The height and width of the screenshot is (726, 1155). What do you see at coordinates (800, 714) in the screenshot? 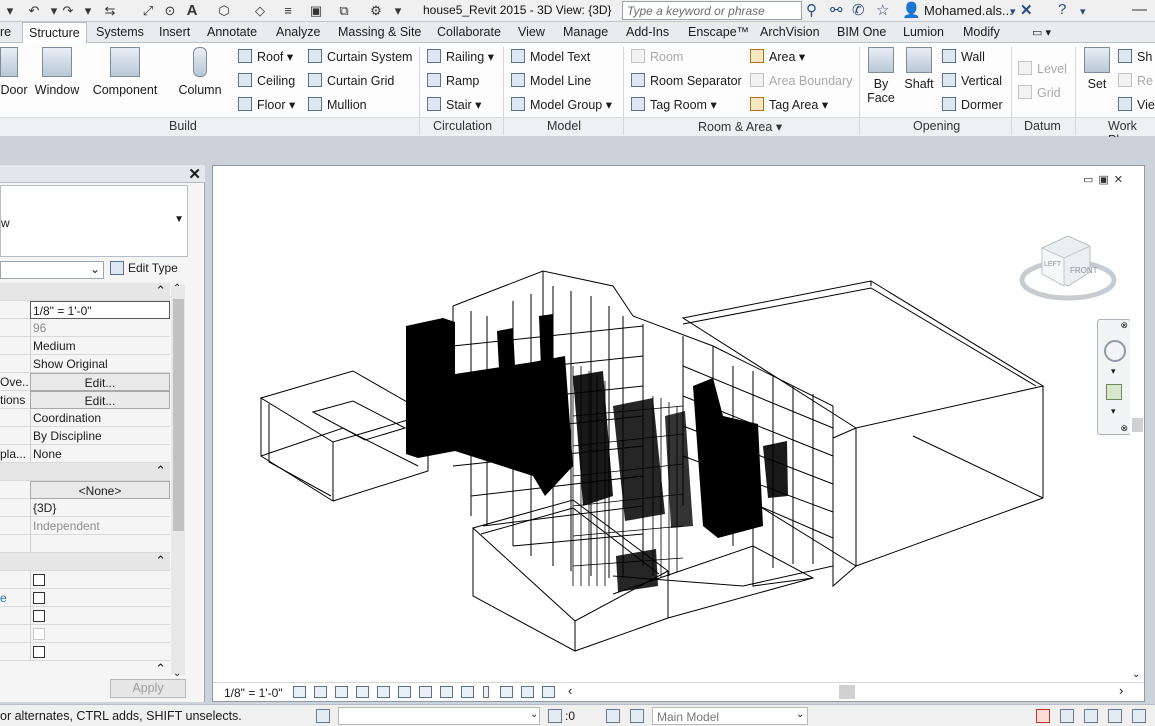
I see `chevron-down-icon: ⌄` at bounding box center [800, 714].